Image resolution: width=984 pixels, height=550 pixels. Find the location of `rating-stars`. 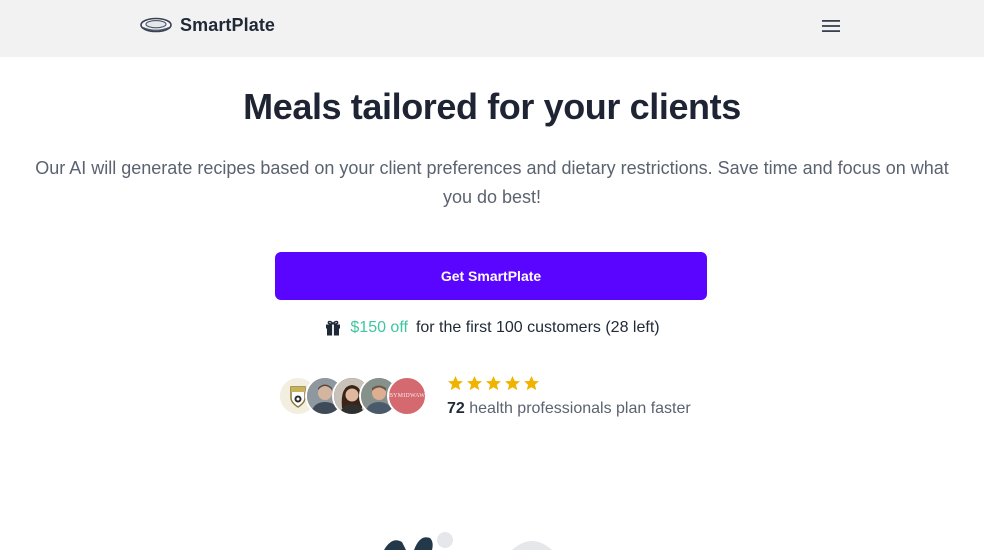

rating-stars is located at coordinates (569, 384).